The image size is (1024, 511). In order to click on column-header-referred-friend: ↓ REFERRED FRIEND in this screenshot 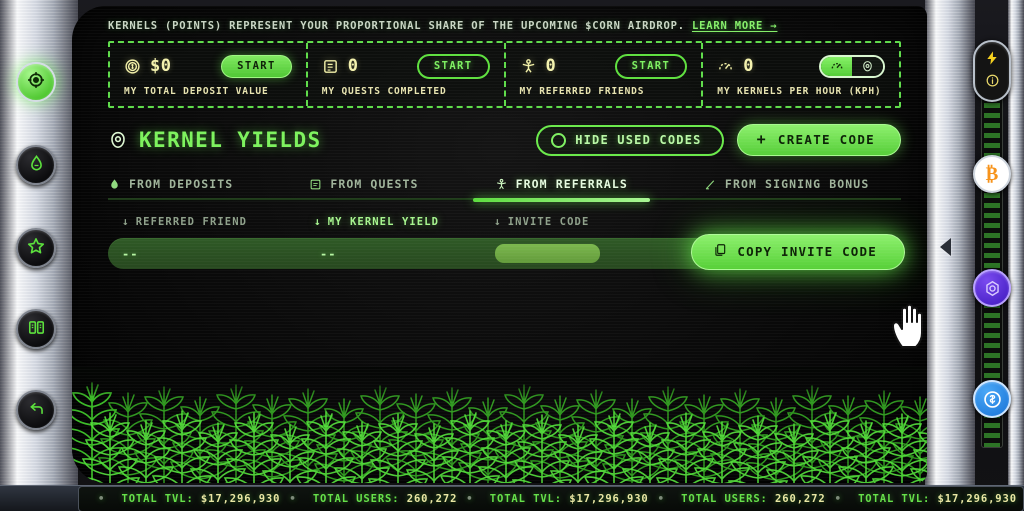, I will do `click(218, 221)`.